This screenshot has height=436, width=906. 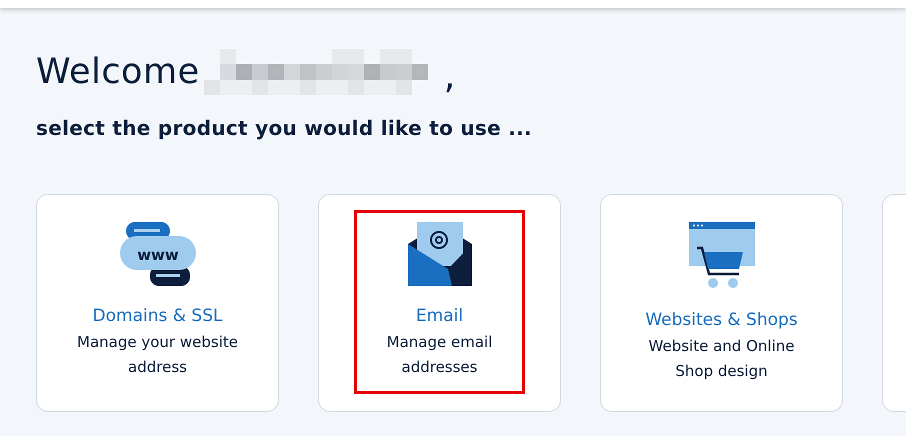 What do you see at coordinates (118, 72) in the screenshot?
I see `welcome-heading: Welcome` at bounding box center [118, 72].